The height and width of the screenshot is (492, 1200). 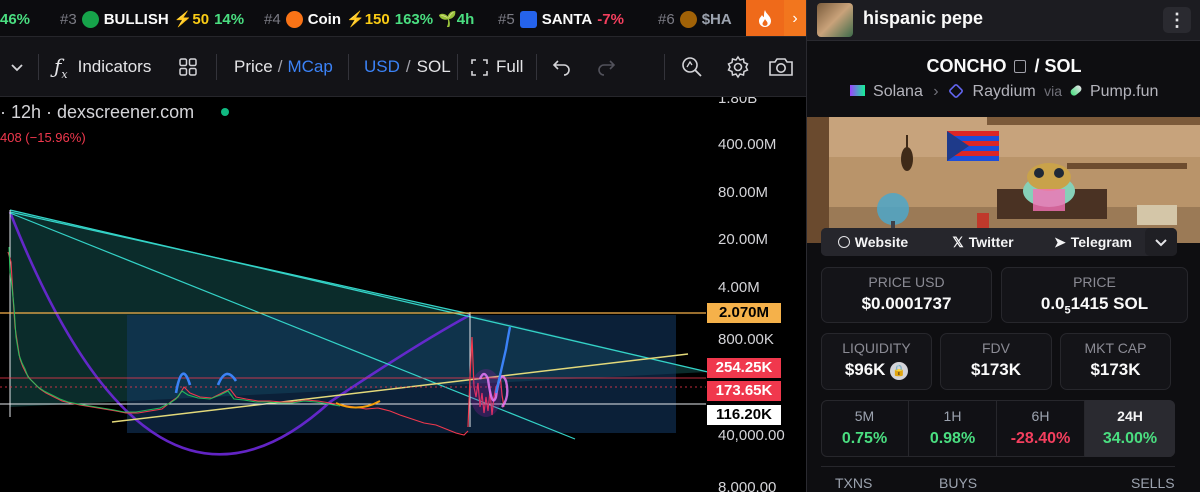 What do you see at coordinates (191, 19) in the screenshot?
I see `ticker-boost: ⚡50` at bounding box center [191, 19].